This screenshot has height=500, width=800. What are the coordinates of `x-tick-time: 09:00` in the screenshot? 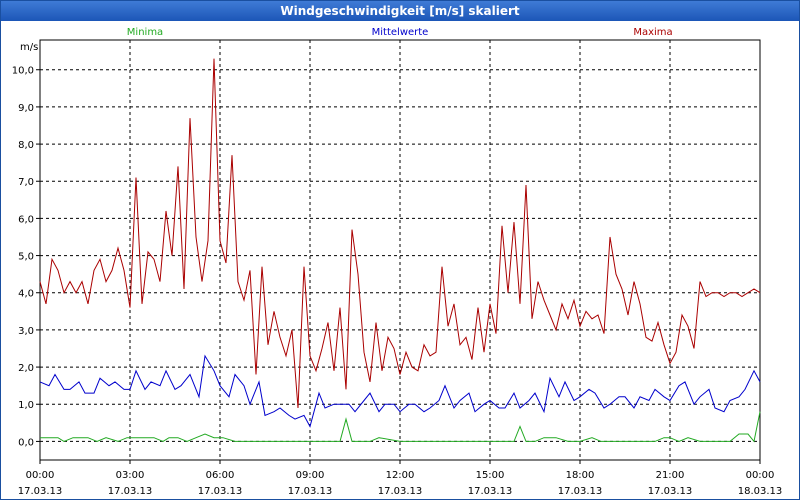 It's located at (310, 475).